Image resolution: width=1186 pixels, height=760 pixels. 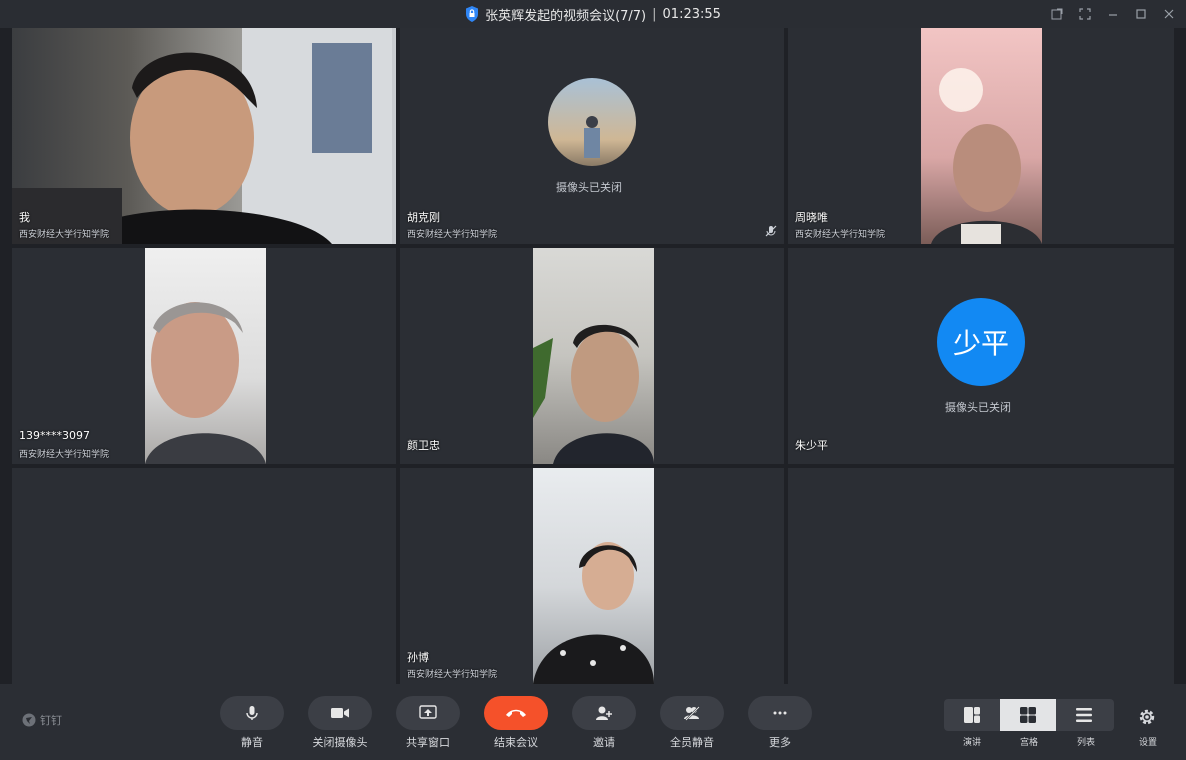 What do you see at coordinates (418, 657) in the screenshot?
I see `participant-name: 孙博` at bounding box center [418, 657].